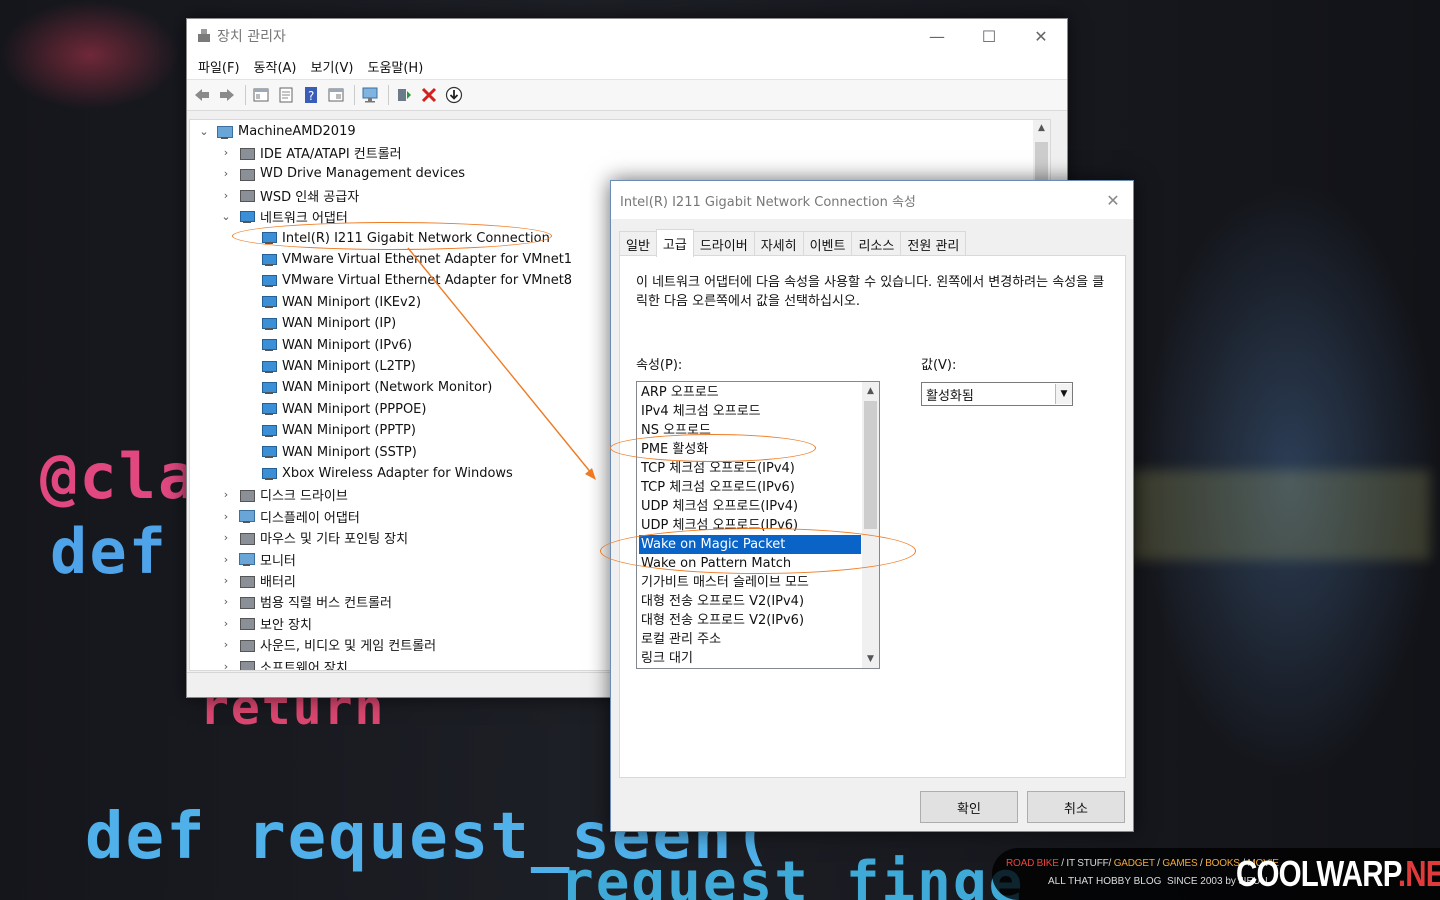 This screenshot has height=900, width=1440. Describe the element at coordinates (275, 66) in the screenshot. I see `menu-action: 동작(A)` at that location.